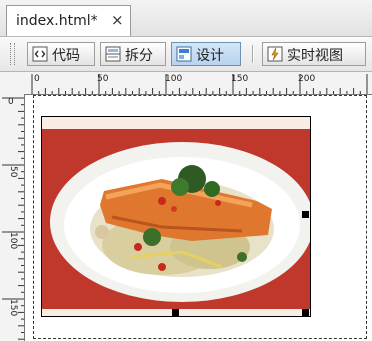  I want to click on split-view-icon, so click(113, 54).